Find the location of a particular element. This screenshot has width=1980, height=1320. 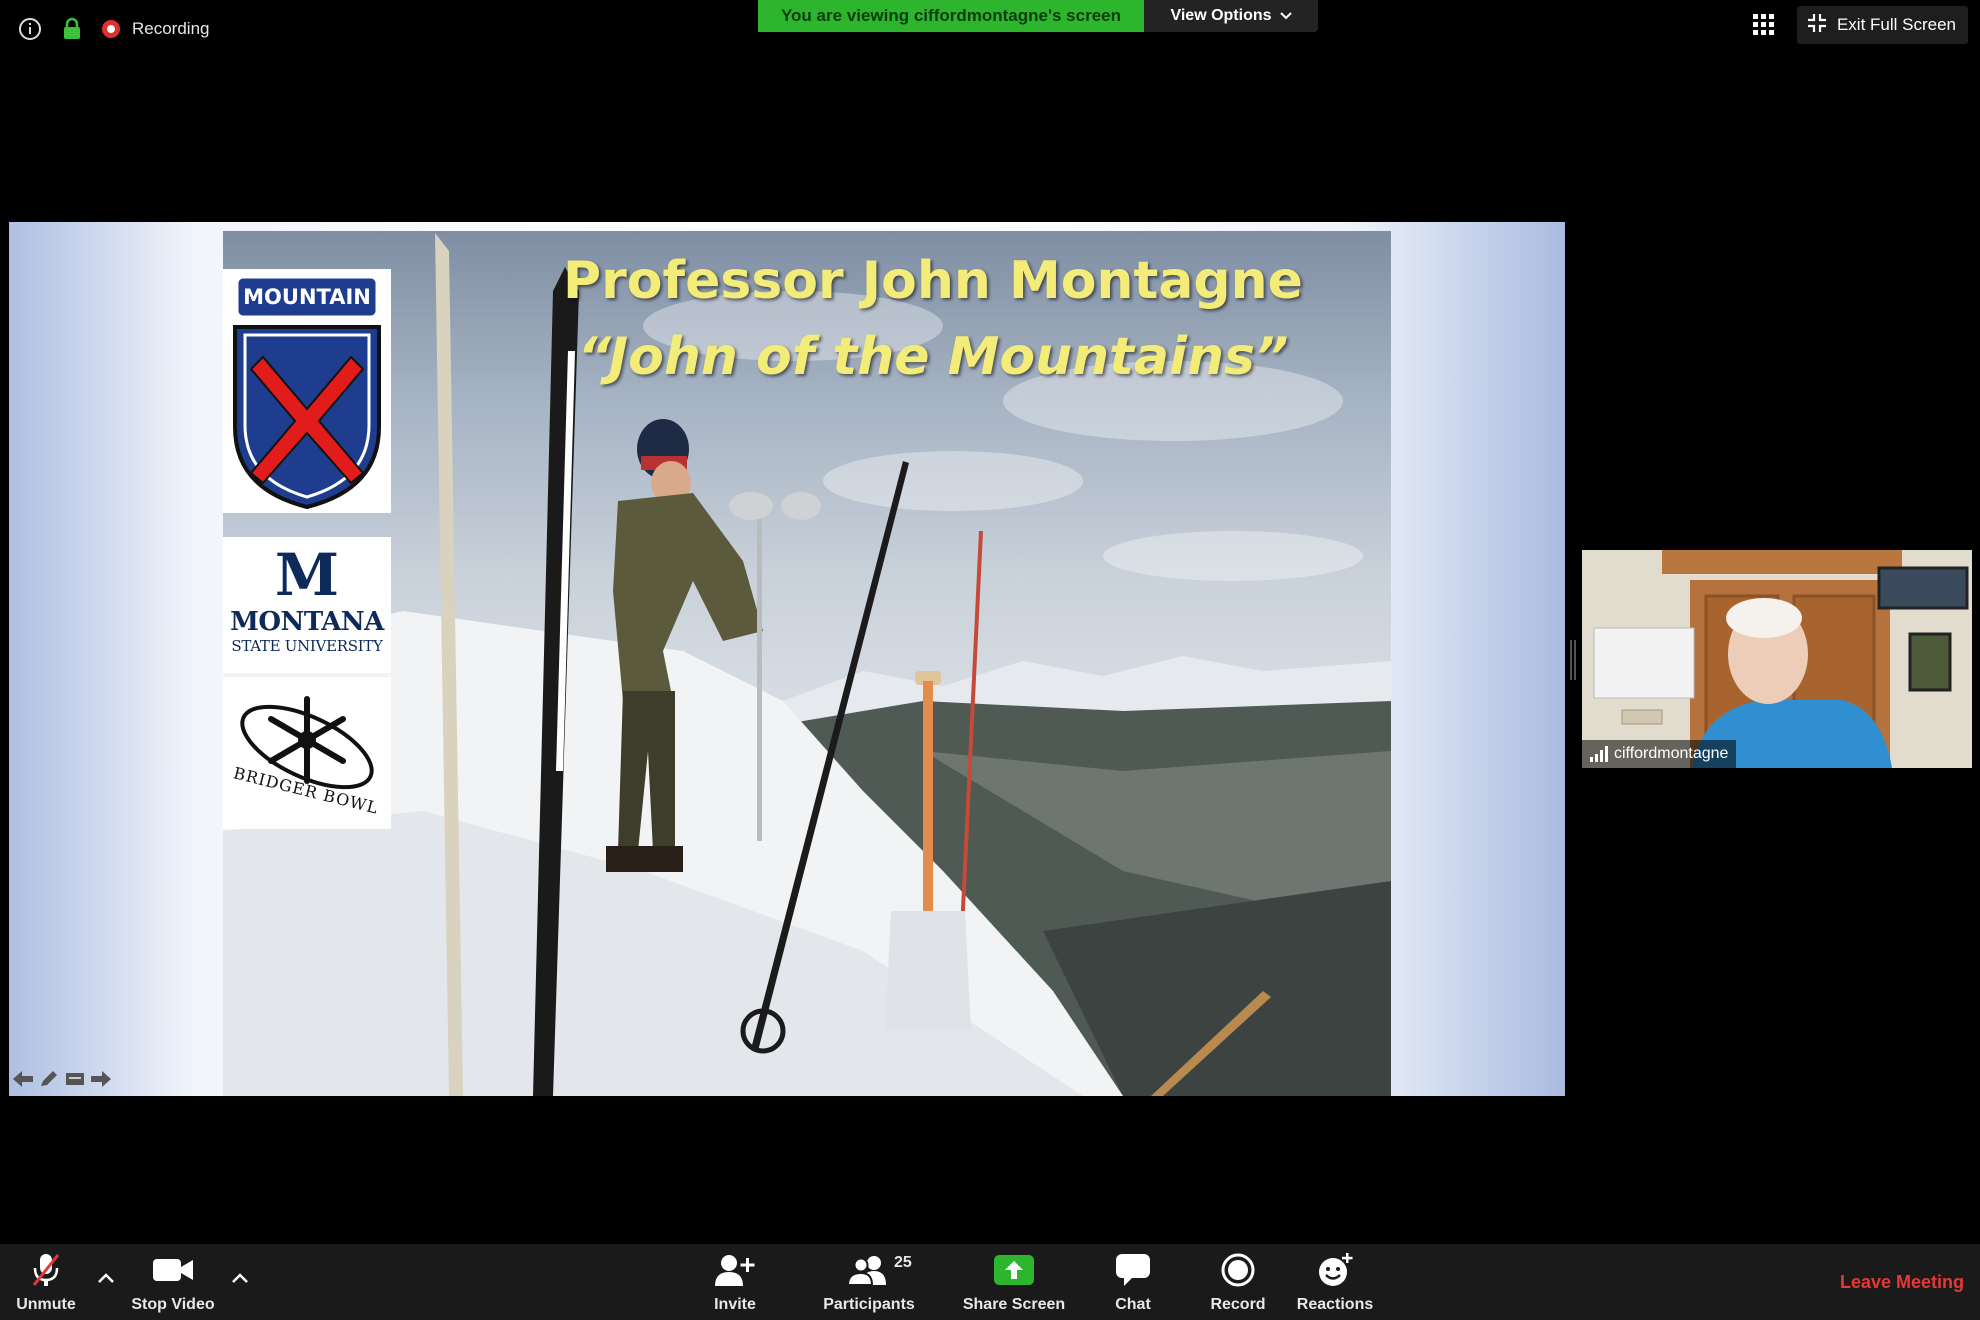

leave-meeting-button: Leave Meeting is located at coordinates (1902, 1282).